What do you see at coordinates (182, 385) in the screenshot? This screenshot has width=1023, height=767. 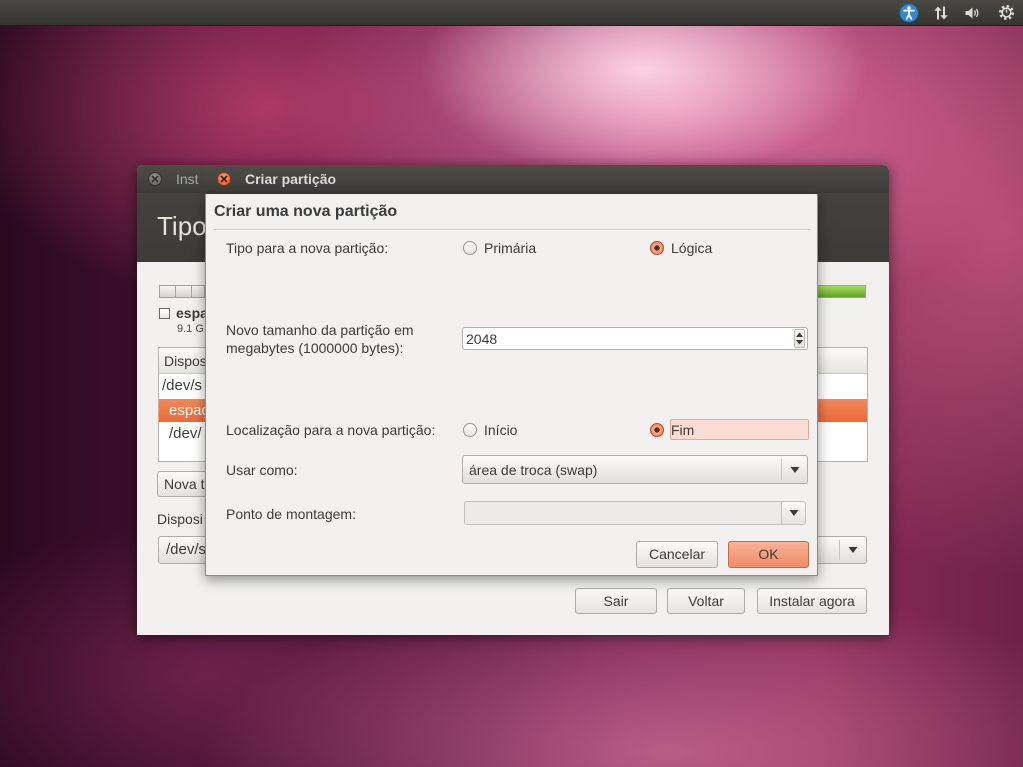 I see `table-cell: /dev/s` at bounding box center [182, 385].